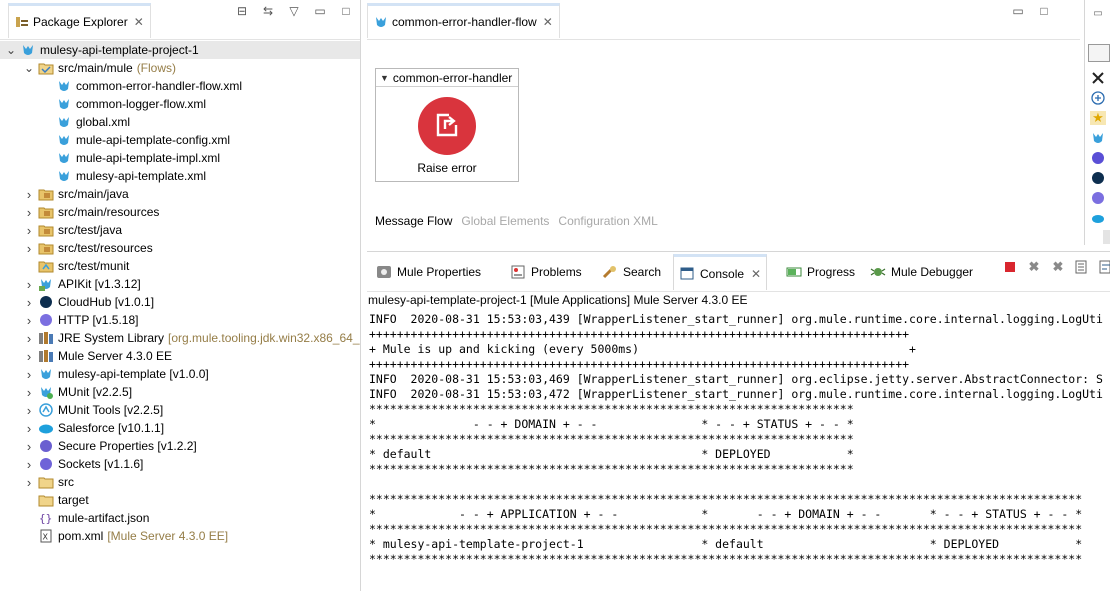  I want to click on tree-item: › Secure Properties [v1.2.2], so click(180, 446).